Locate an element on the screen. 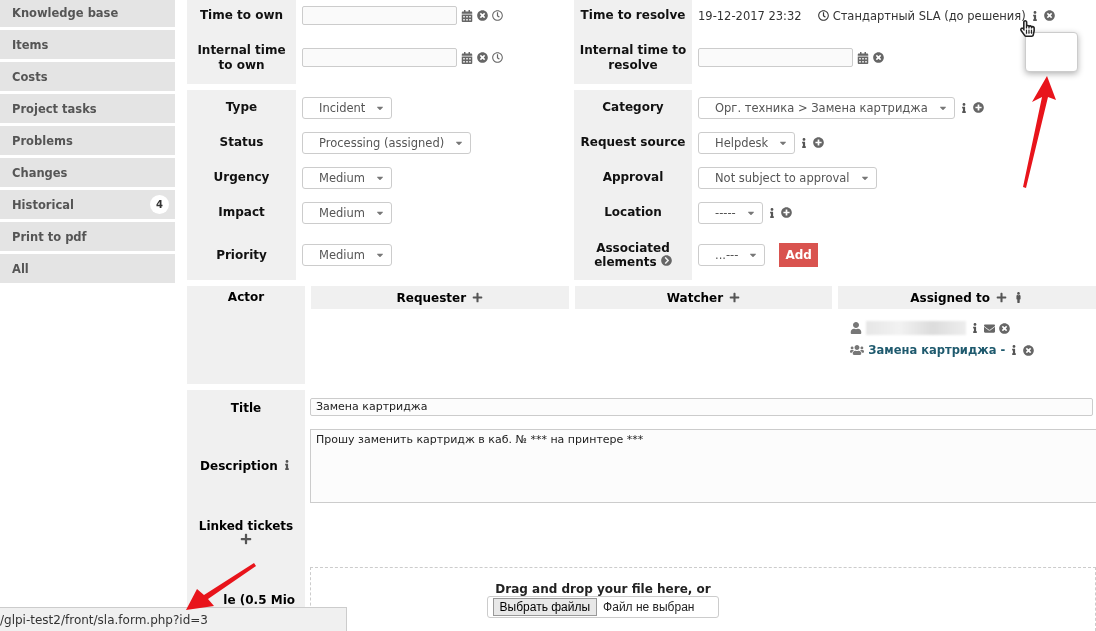 This screenshot has height=631, width=1096. field-label: Time to resolve is located at coordinates (633, 15).